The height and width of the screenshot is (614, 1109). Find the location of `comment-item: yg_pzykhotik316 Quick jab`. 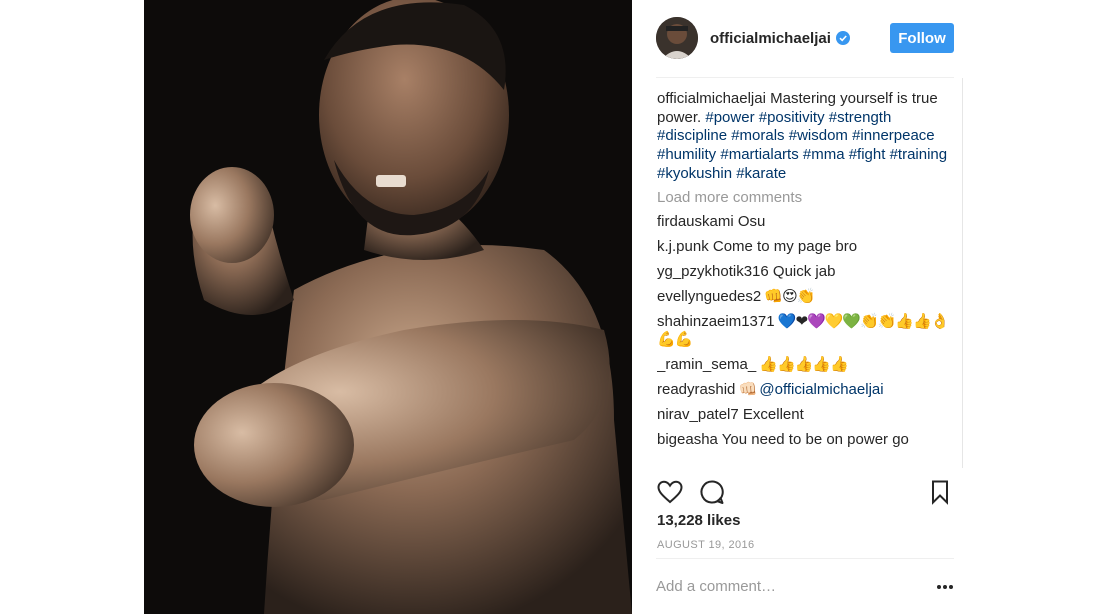

comment-item: yg_pzykhotik316 Quick jab is located at coordinates (805, 272).